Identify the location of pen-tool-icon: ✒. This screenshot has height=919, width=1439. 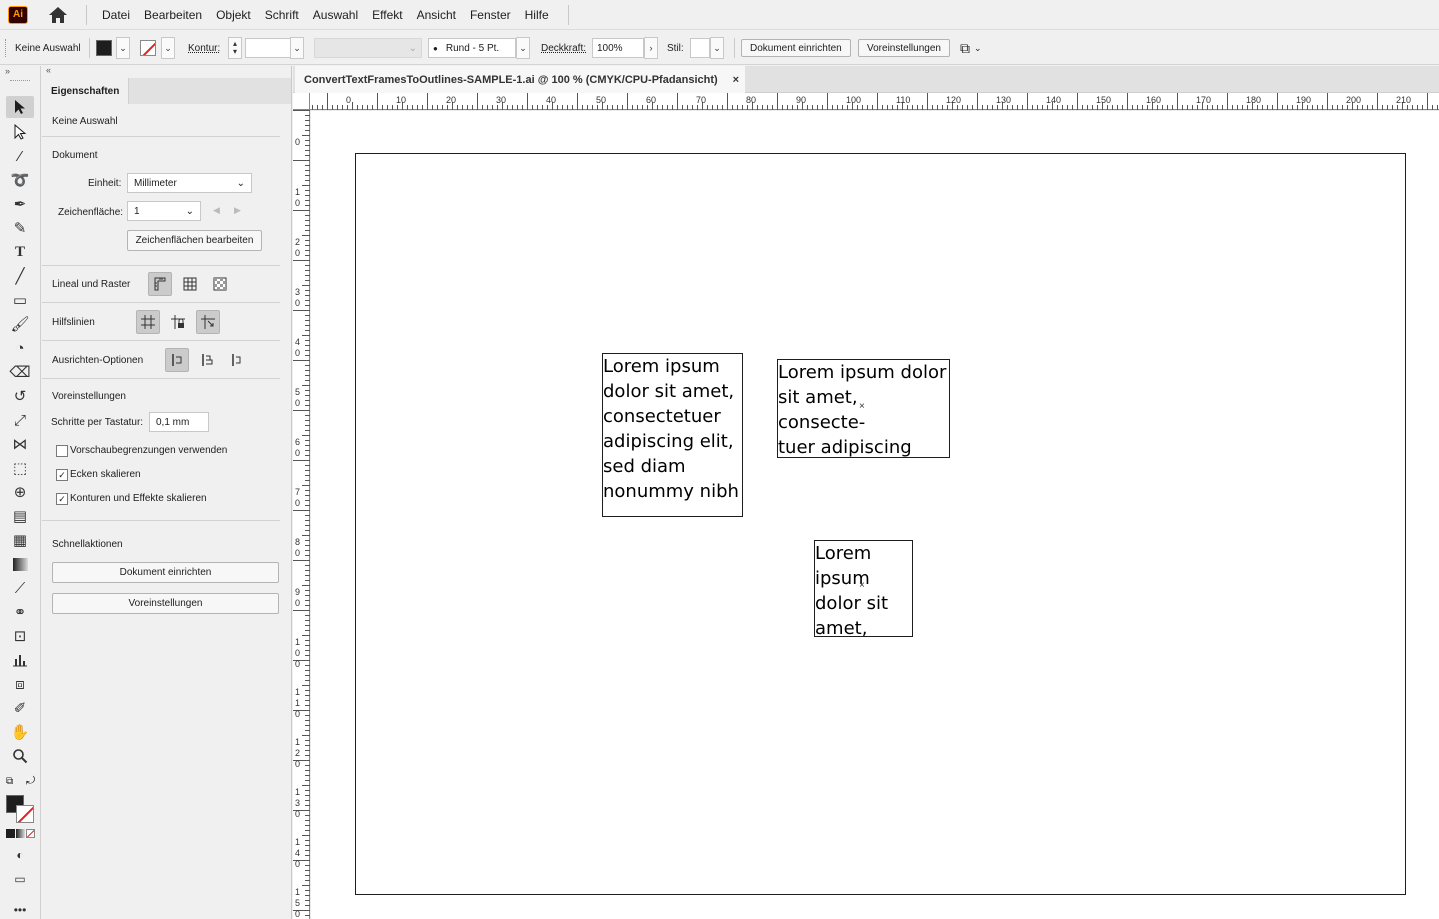
(20, 204).